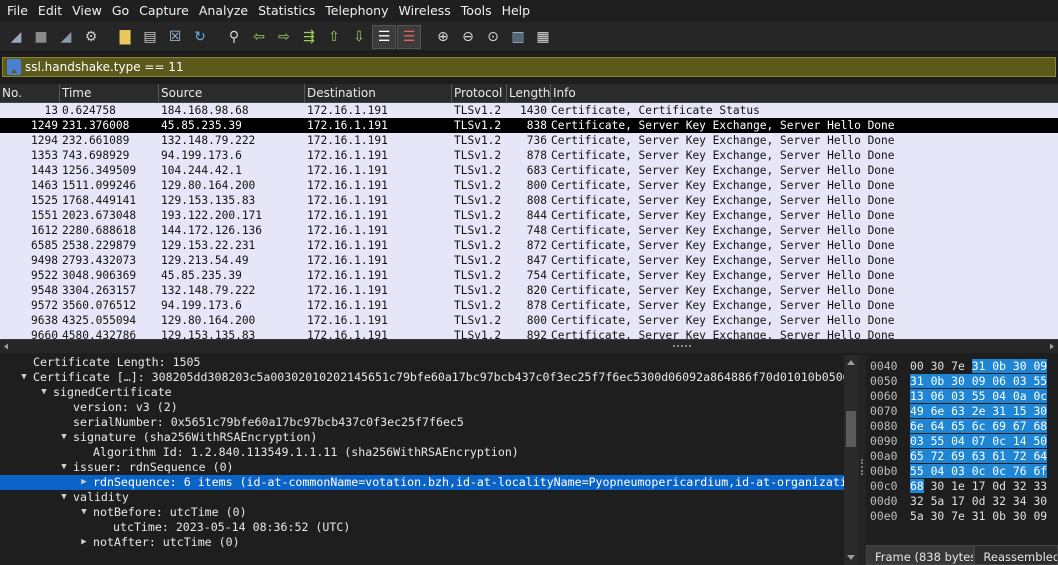 The image size is (1058, 565). What do you see at coordinates (259, 37) in the screenshot?
I see `go-back-arrow-icon: ⇦` at bounding box center [259, 37].